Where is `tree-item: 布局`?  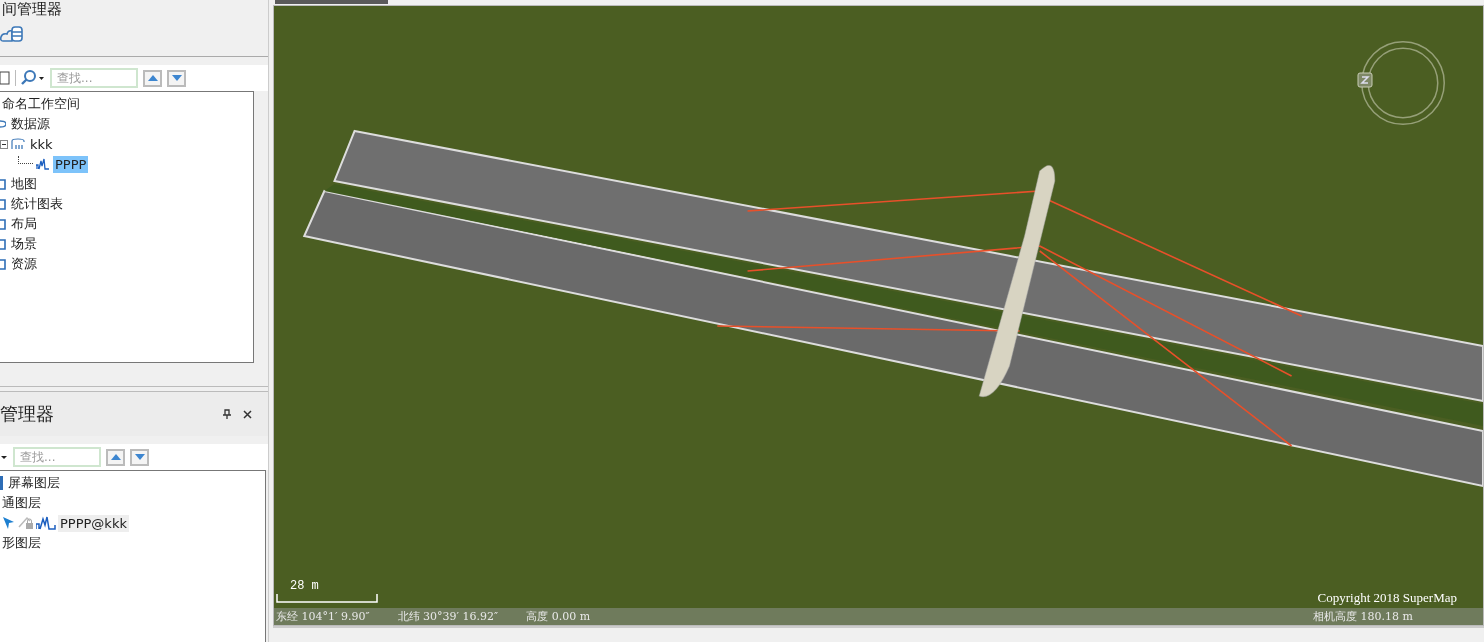
tree-item: 布局 is located at coordinates (24, 224).